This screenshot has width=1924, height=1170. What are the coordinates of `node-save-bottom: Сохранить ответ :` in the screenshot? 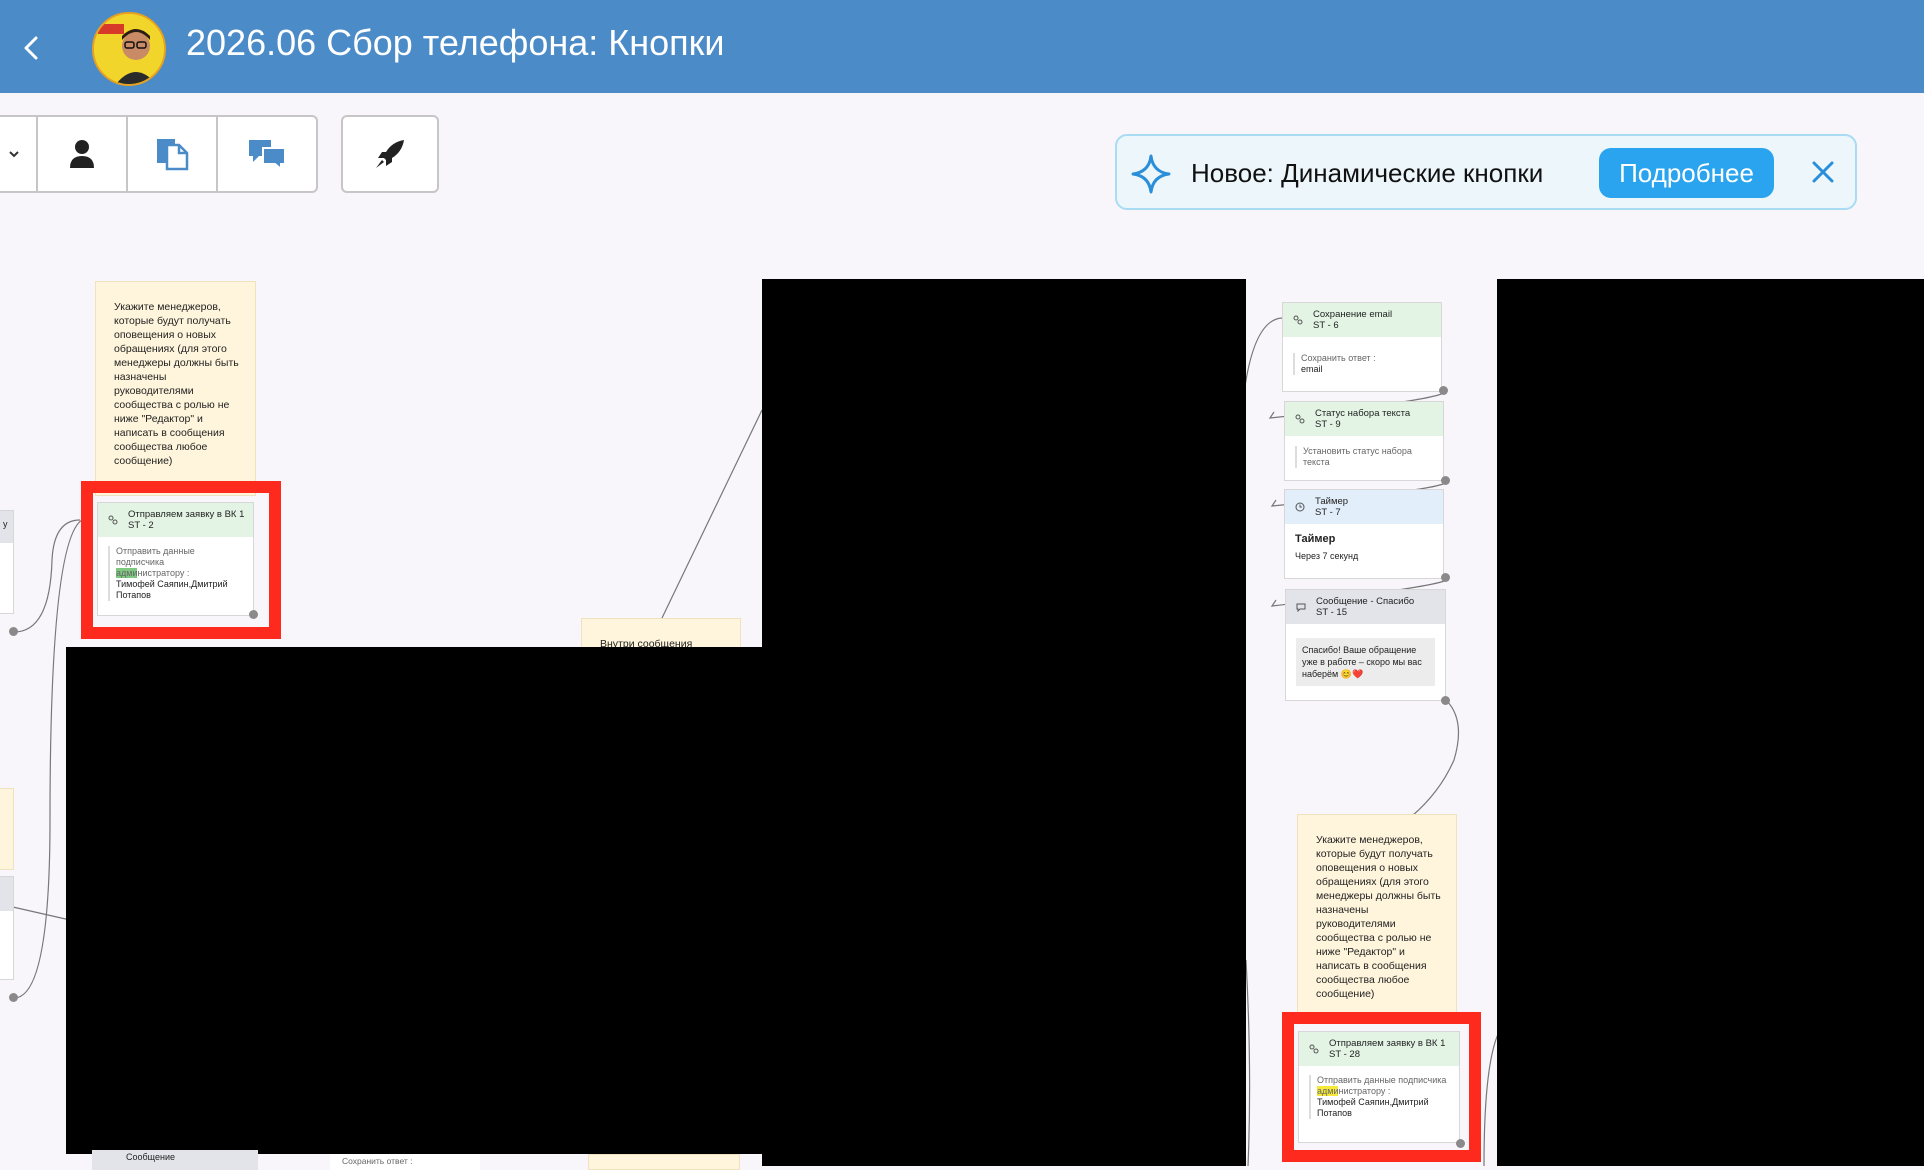 It's located at (405, 1162).